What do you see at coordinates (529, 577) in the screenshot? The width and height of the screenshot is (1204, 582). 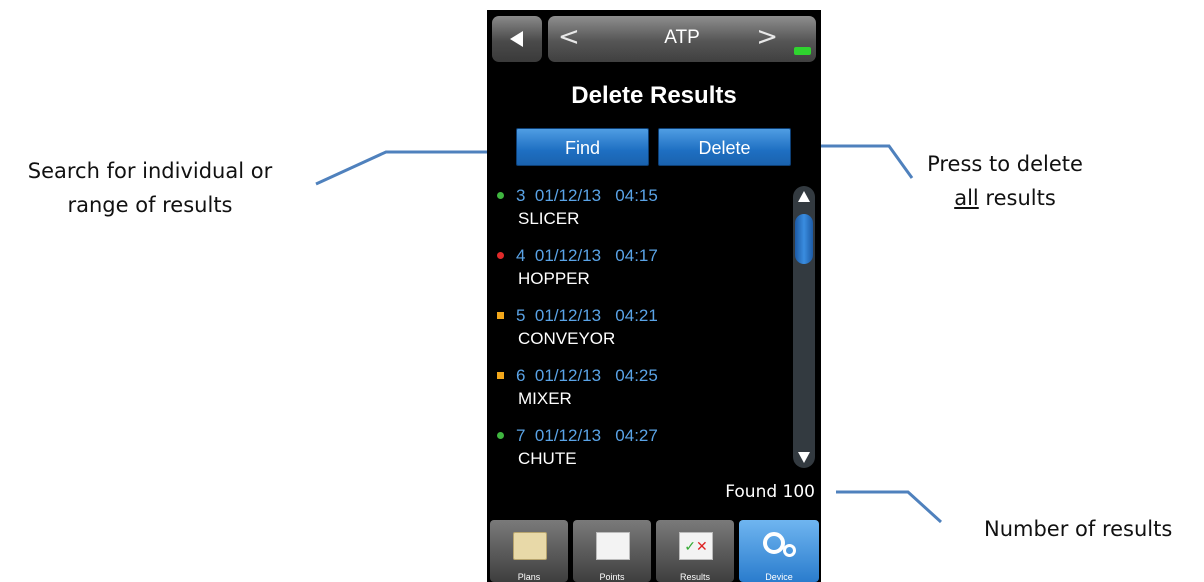 I see `tab-plans-label: Plans` at bounding box center [529, 577].